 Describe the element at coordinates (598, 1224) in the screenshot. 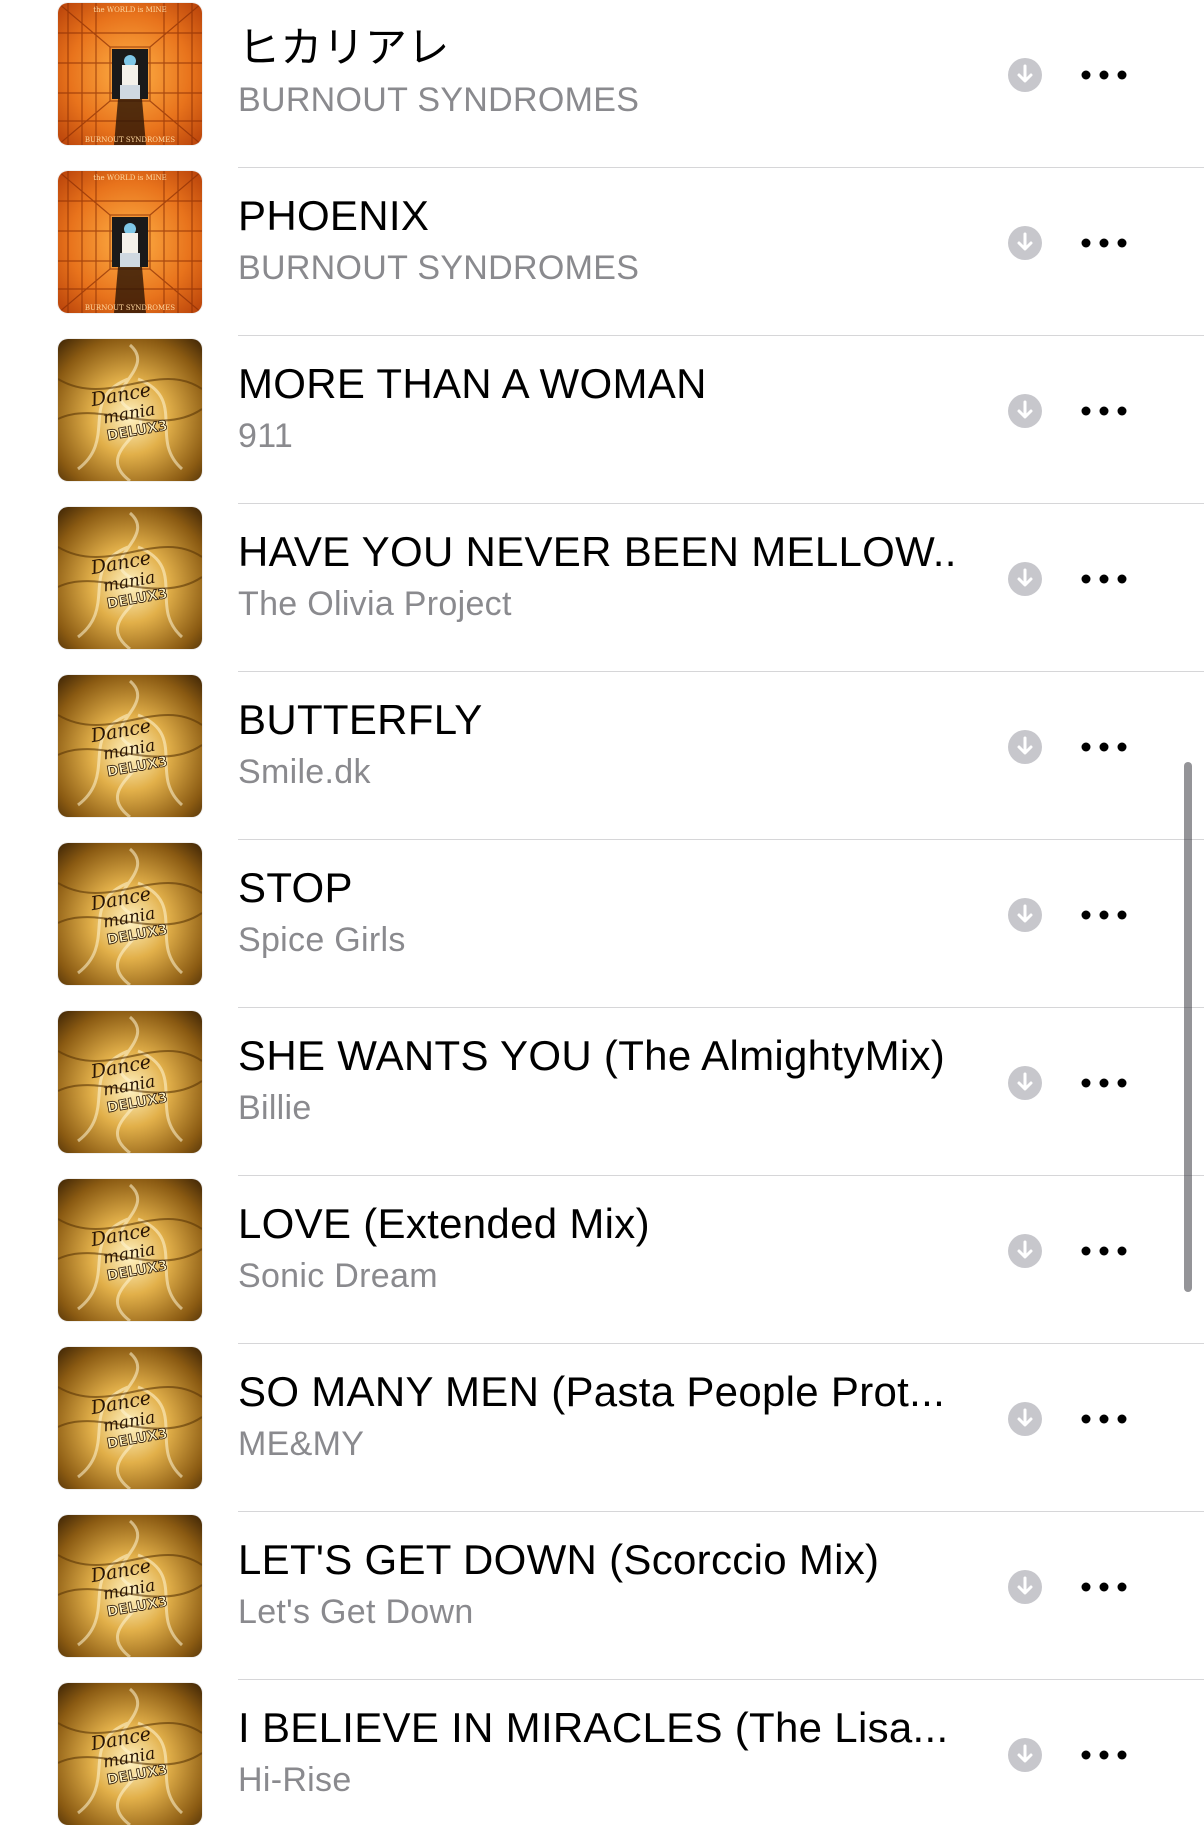

I see `song-title: LOVE (Extended Mix)` at that location.